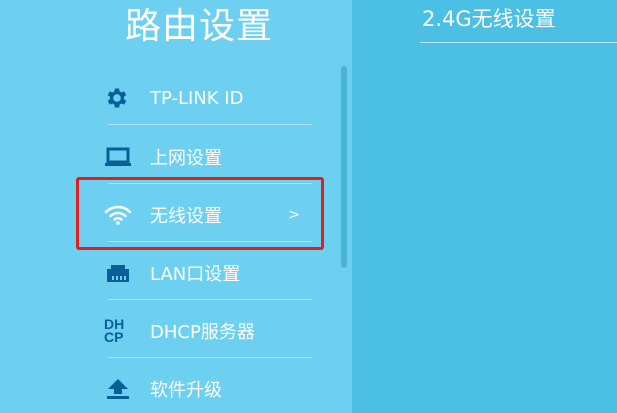 Image resolution: width=617 pixels, height=413 pixels. Describe the element at coordinates (114, 337) in the screenshot. I see `dhcp-icon-text-bottom: CP` at that location.